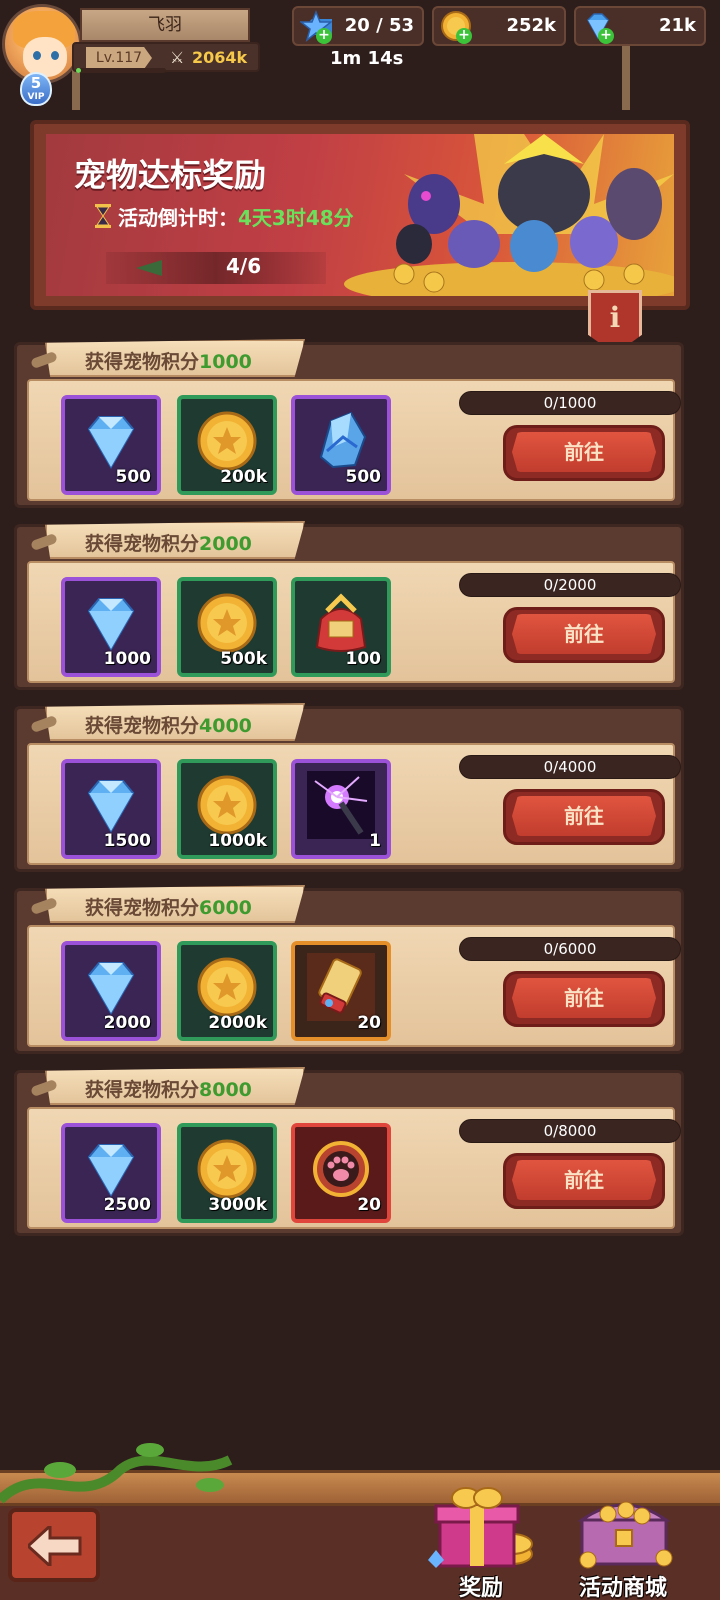  Describe the element at coordinates (625, 1535) in the screenshot. I see `treasure-chest-icon` at that location.